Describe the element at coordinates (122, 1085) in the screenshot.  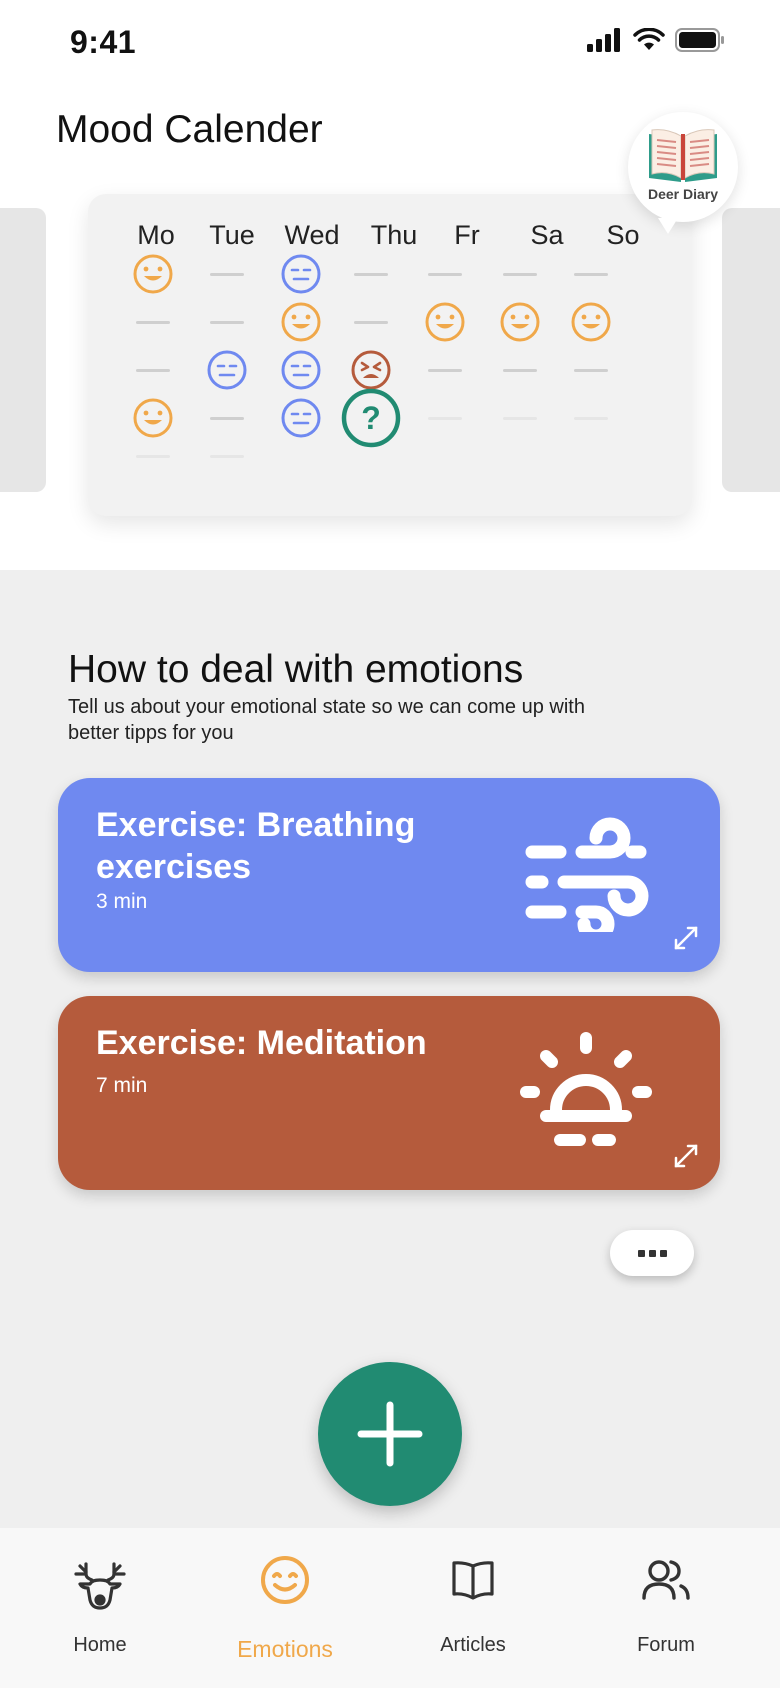
I see `exercise-duration: 7 min` at that location.